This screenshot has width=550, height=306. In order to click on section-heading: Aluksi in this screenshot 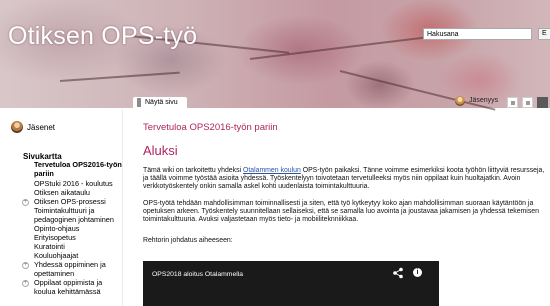, I will do `click(160, 150)`.